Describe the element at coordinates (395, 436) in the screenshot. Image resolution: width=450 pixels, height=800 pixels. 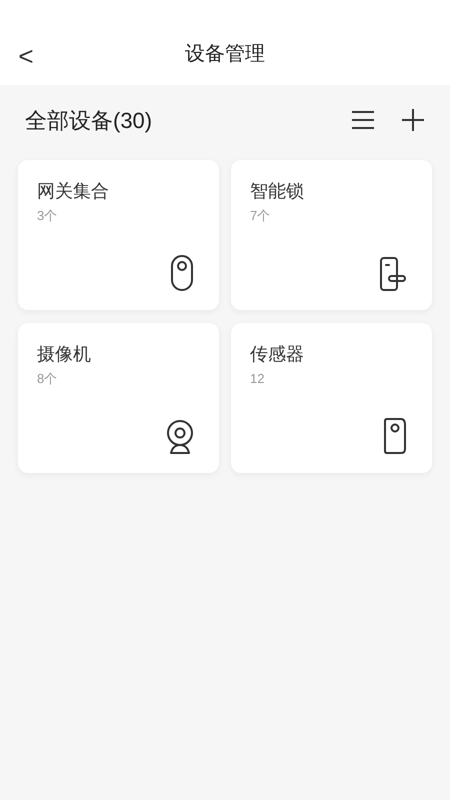
I see `sensor-device-icon` at that location.